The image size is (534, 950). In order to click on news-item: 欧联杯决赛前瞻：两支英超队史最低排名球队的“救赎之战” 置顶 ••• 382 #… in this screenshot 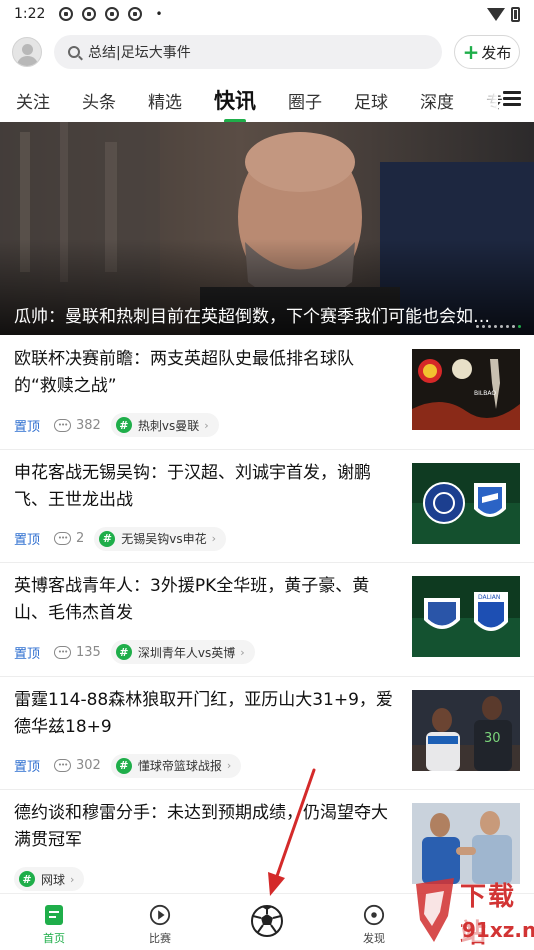, I will do `click(267, 393)`.